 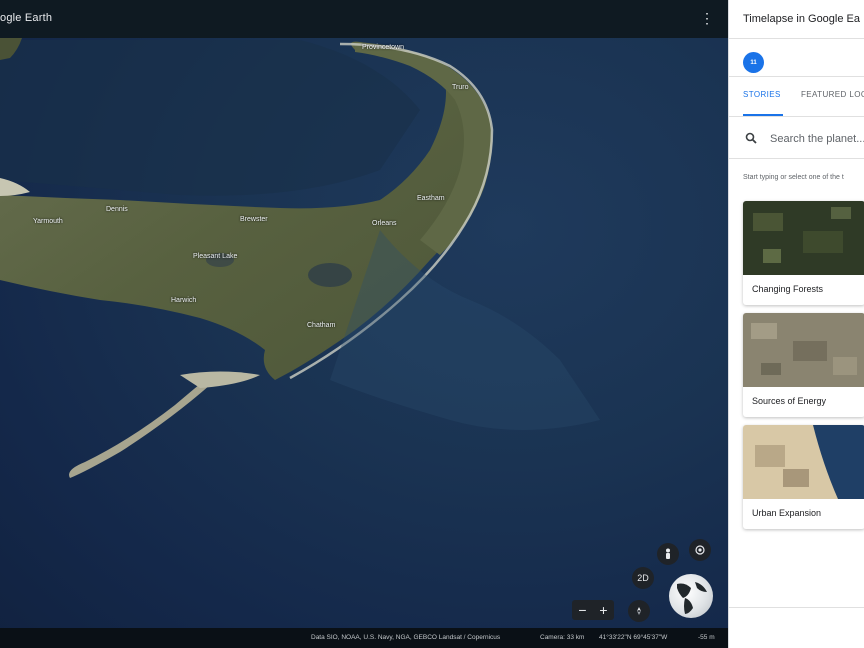 I want to click on panel-title: Timelapse in Google Ea, so click(x=801, y=19).